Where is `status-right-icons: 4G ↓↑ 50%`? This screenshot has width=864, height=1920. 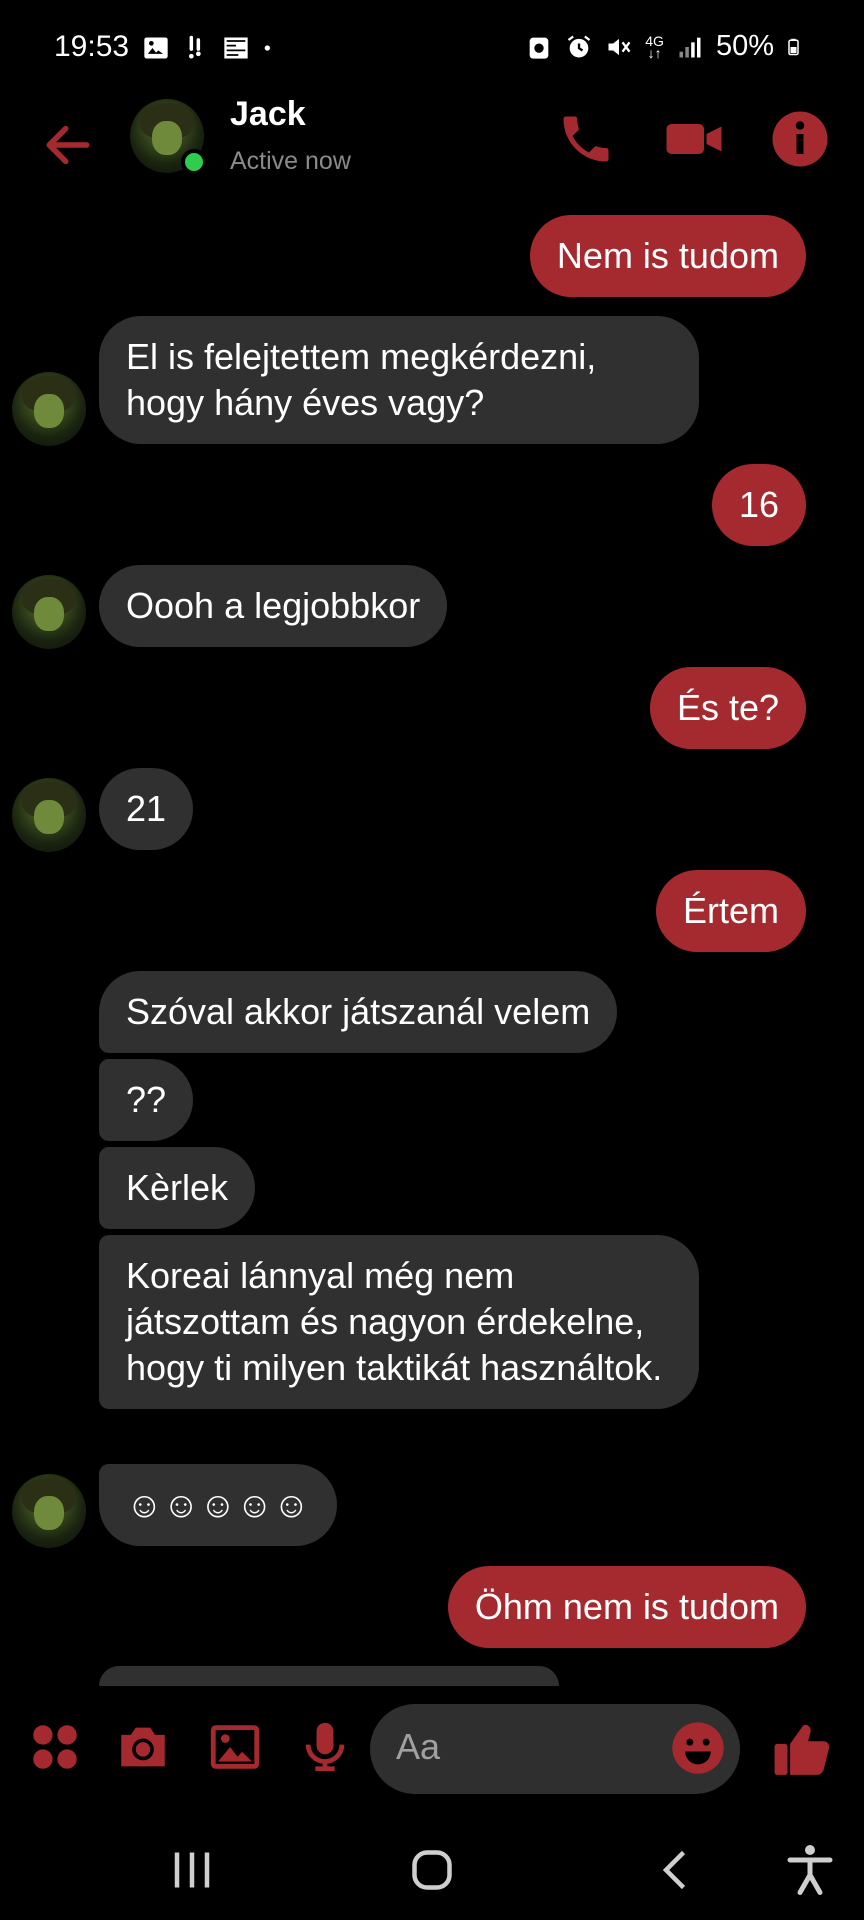 status-right-icons: 4G ↓↑ 50% is located at coordinates (664, 46).